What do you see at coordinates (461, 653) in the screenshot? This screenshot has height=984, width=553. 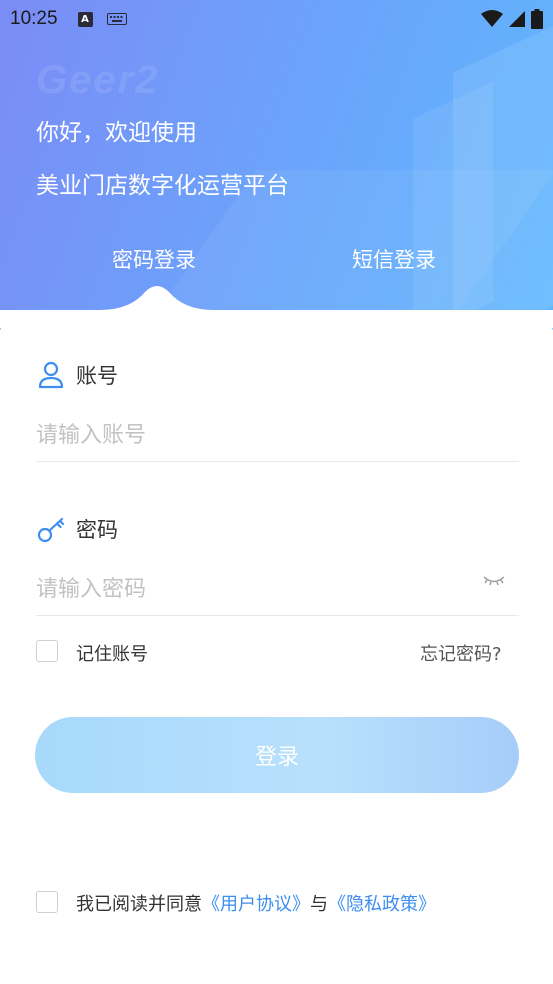 I see `forgot-password-link: 忘记密码?` at bounding box center [461, 653].